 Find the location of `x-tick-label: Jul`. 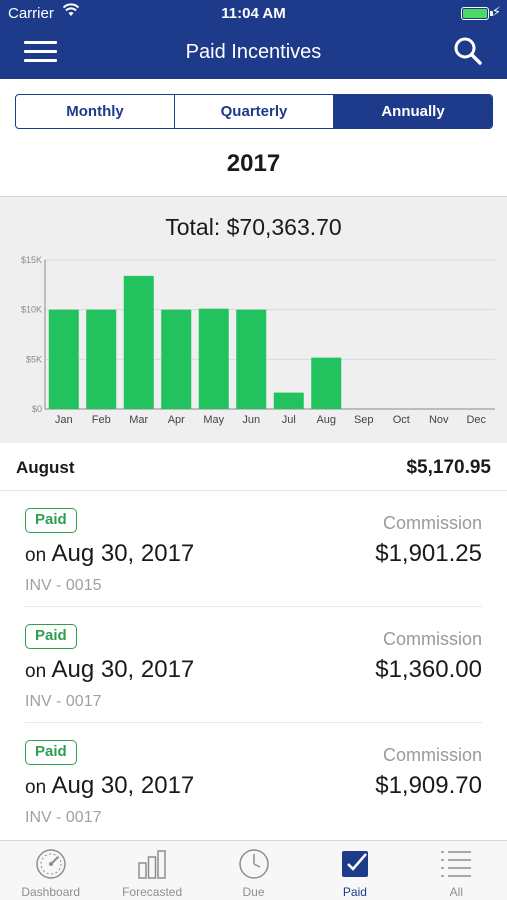

x-tick-label: Jul is located at coordinates (289, 420).